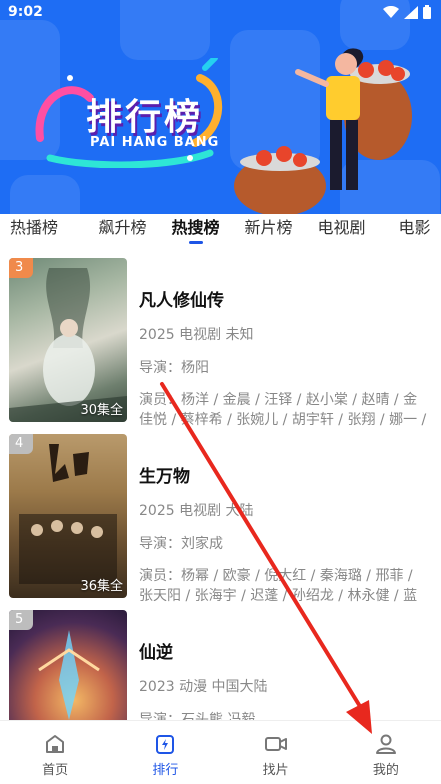  What do you see at coordinates (220, 13) in the screenshot?
I see `status-bar: 9:02` at bounding box center [220, 13].